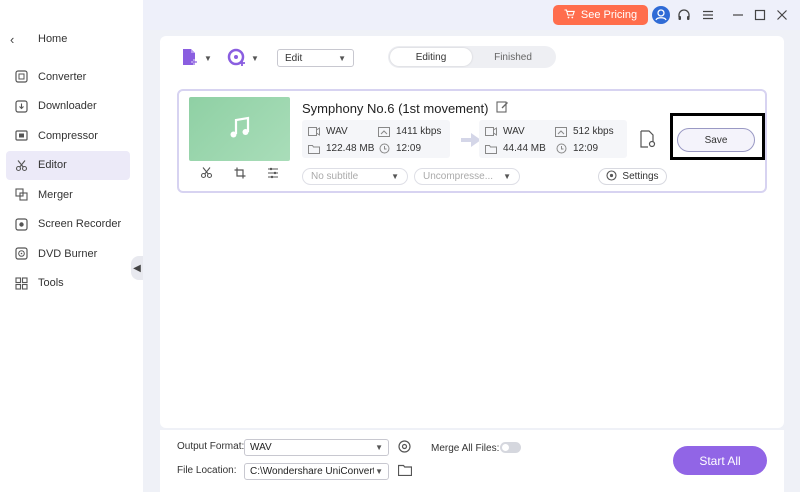 This screenshot has width=800, height=492. I want to click on screen-recorder-icon, so click(21, 224).